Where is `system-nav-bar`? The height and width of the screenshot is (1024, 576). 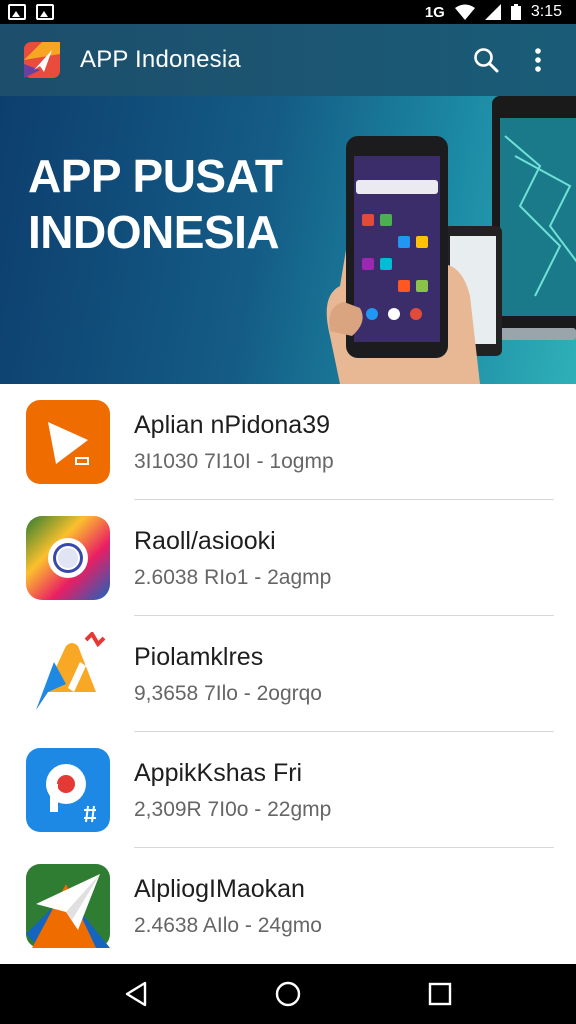 system-nav-bar is located at coordinates (288, 994).